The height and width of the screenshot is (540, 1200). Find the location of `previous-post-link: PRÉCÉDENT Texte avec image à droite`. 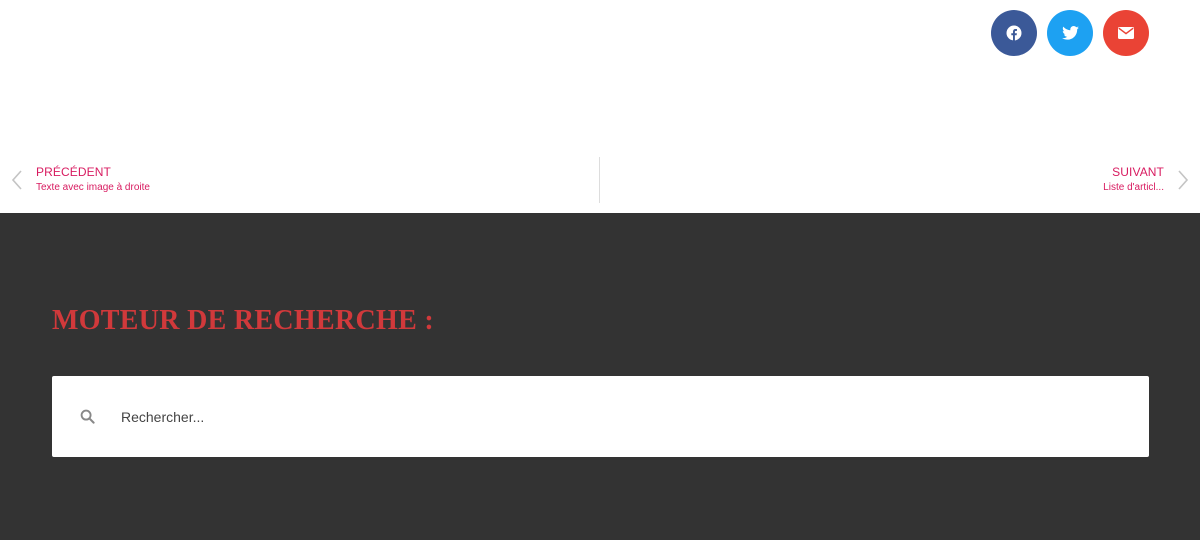

previous-post-link: PRÉCÉDENT Texte avec image à droite is located at coordinates (79, 180).